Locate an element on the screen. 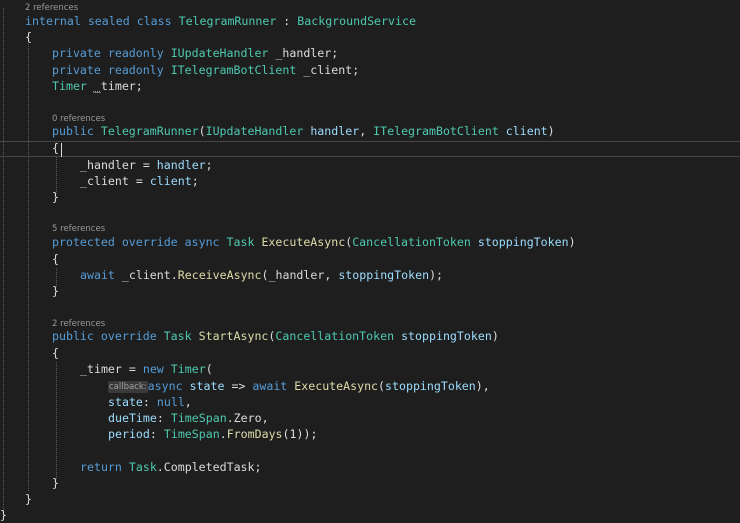  code-line-duetime-arg: dueTime: TimeSpan.Zero, is located at coordinates (188, 418).